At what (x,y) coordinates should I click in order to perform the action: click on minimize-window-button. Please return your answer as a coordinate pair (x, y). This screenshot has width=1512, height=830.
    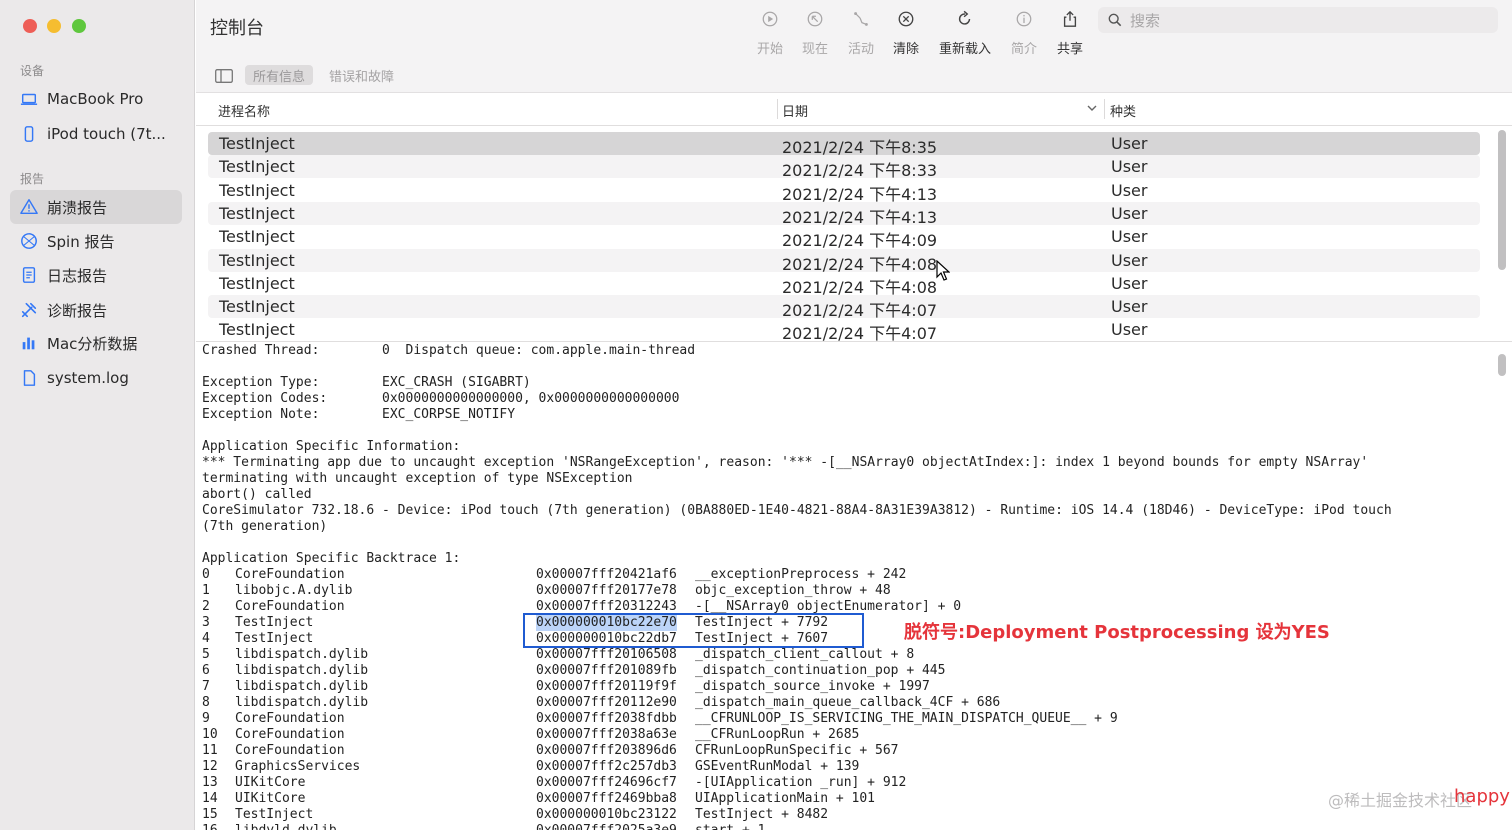
    Looking at the image, I should click on (54, 26).